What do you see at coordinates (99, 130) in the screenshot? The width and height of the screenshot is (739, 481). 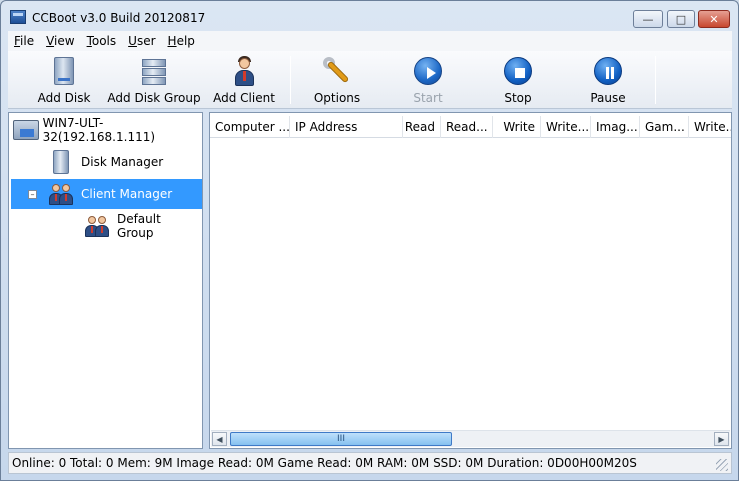 I see `tree-server-label: WIN7-ULT-32(192.168.1.111)` at bounding box center [99, 130].